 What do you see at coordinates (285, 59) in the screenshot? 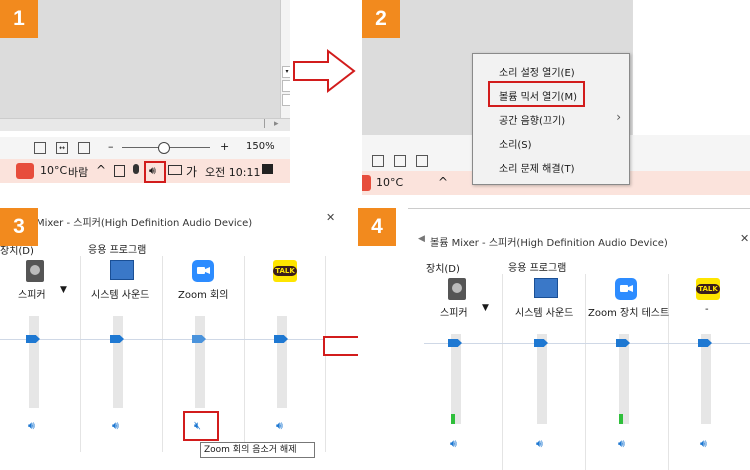
I see `vertical-scrollbar: ▾` at bounding box center [285, 59].